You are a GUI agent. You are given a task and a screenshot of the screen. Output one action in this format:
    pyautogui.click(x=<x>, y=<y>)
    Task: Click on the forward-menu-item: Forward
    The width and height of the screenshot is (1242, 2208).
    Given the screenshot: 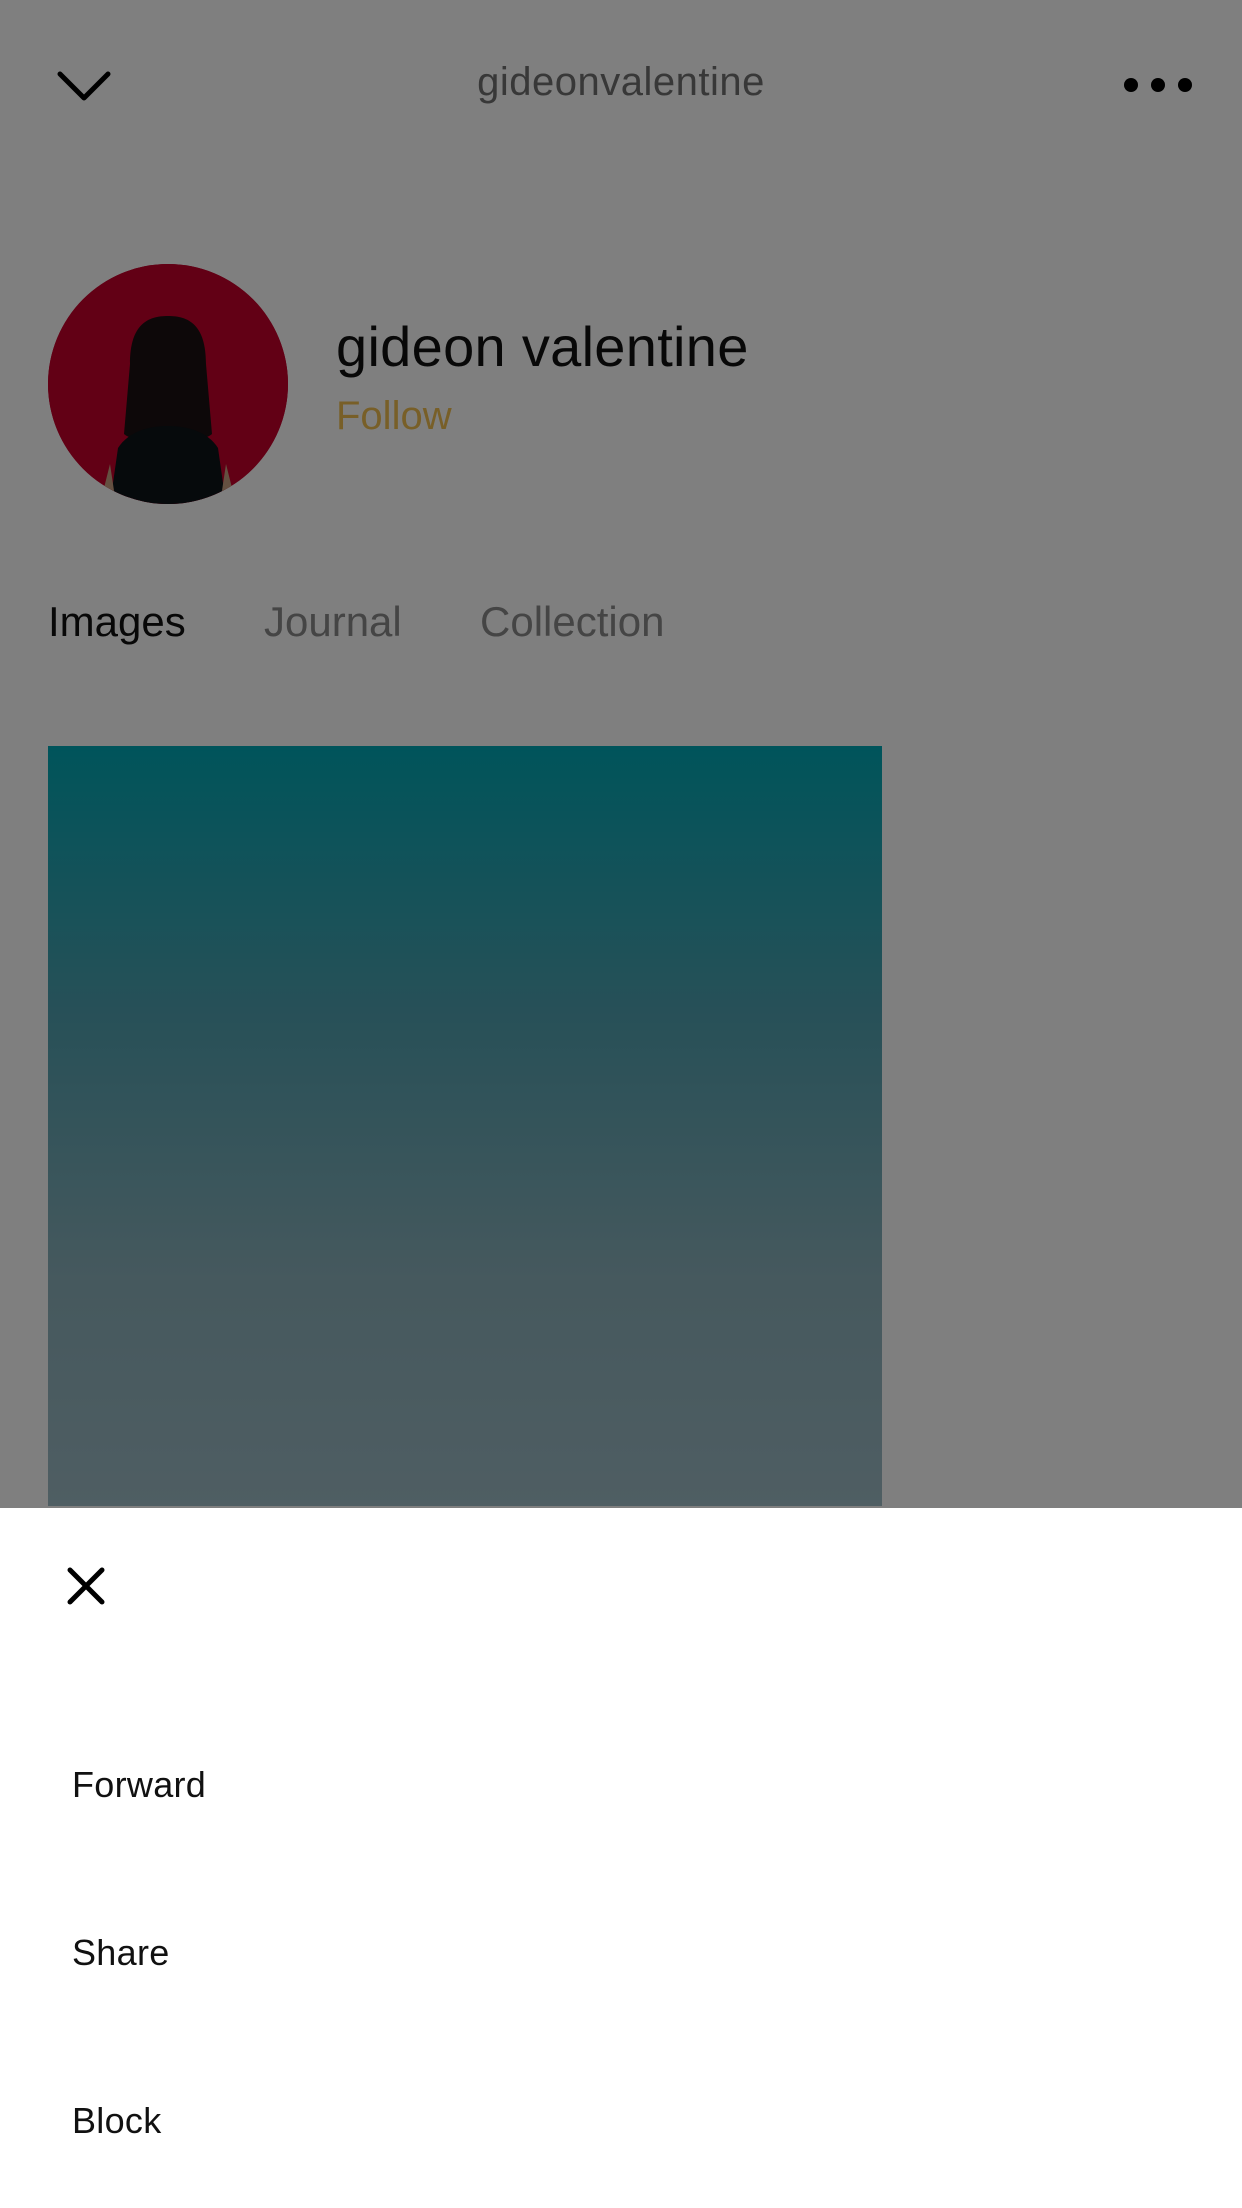 What is the action you would take?
    pyautogui.click(x=139, y=1785)
    